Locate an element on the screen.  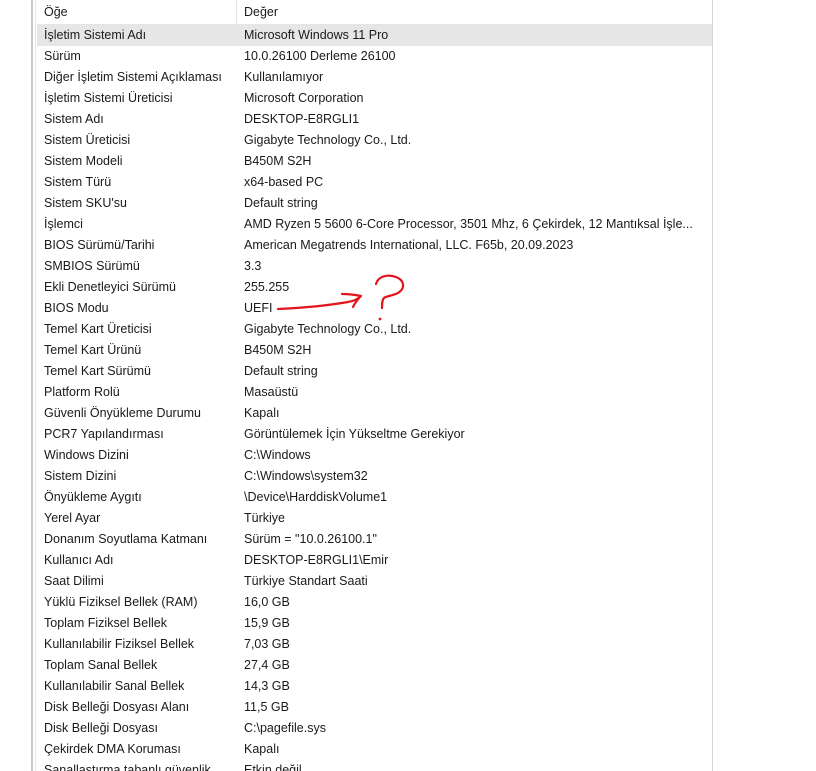
item-cell: Kullanıcı Adı is located at coordinates (79, 560).